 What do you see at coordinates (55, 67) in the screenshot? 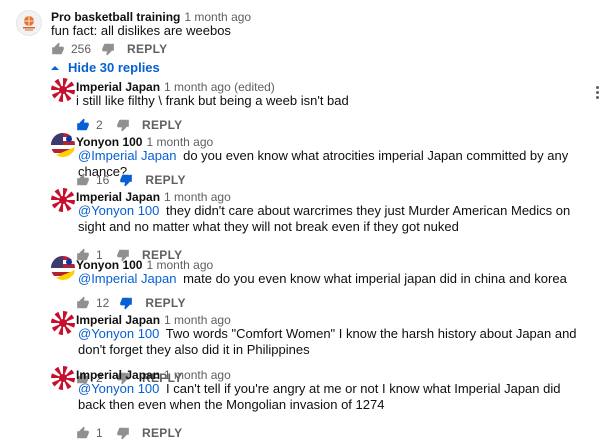
I see `caret-up-icon` at bounding box center [55, 67].